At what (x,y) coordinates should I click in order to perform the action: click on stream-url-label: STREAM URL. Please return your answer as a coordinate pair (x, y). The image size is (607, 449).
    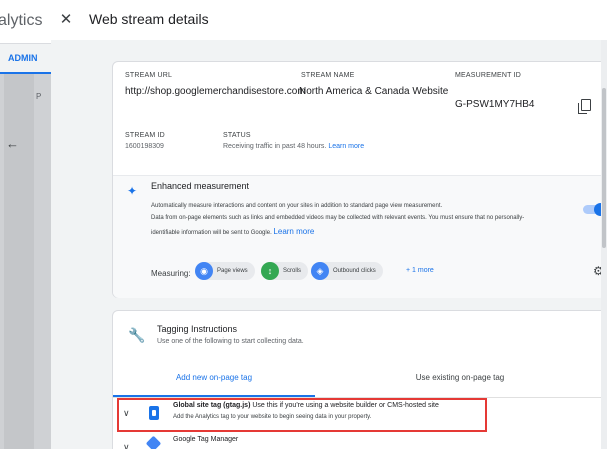
    Looking at the image, I should click on (149, 75).